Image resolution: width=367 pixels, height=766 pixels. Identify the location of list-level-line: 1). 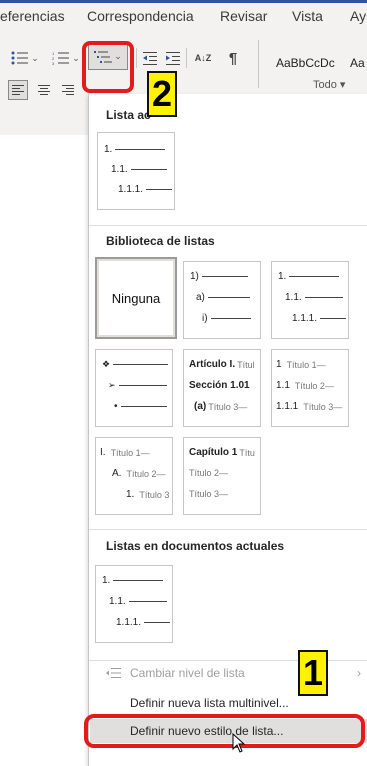
(219, 276).